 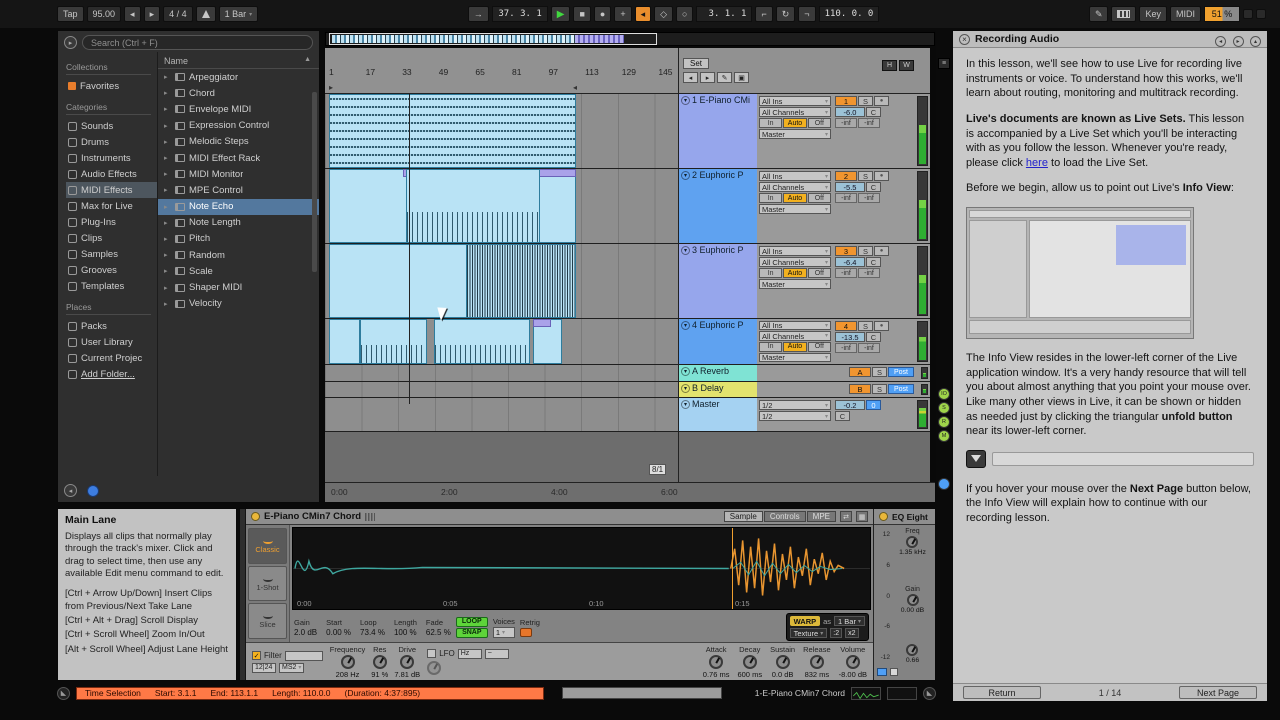 I want to click on sidebar-place-item: User Library, so click(x=111, y=342).